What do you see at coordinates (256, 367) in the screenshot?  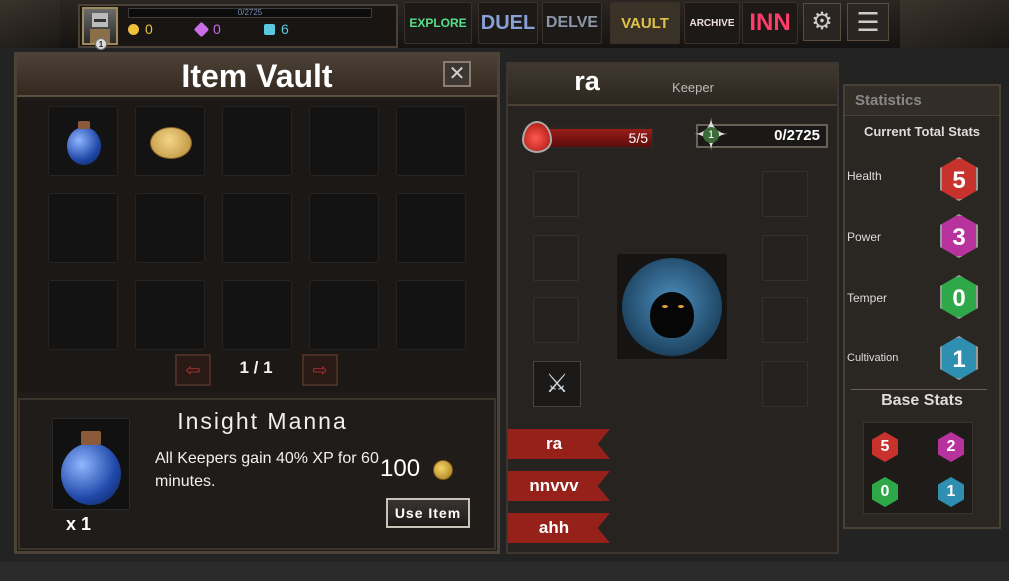 I see `page-indicator: 1 / 1` at bounding box center [256, 367].